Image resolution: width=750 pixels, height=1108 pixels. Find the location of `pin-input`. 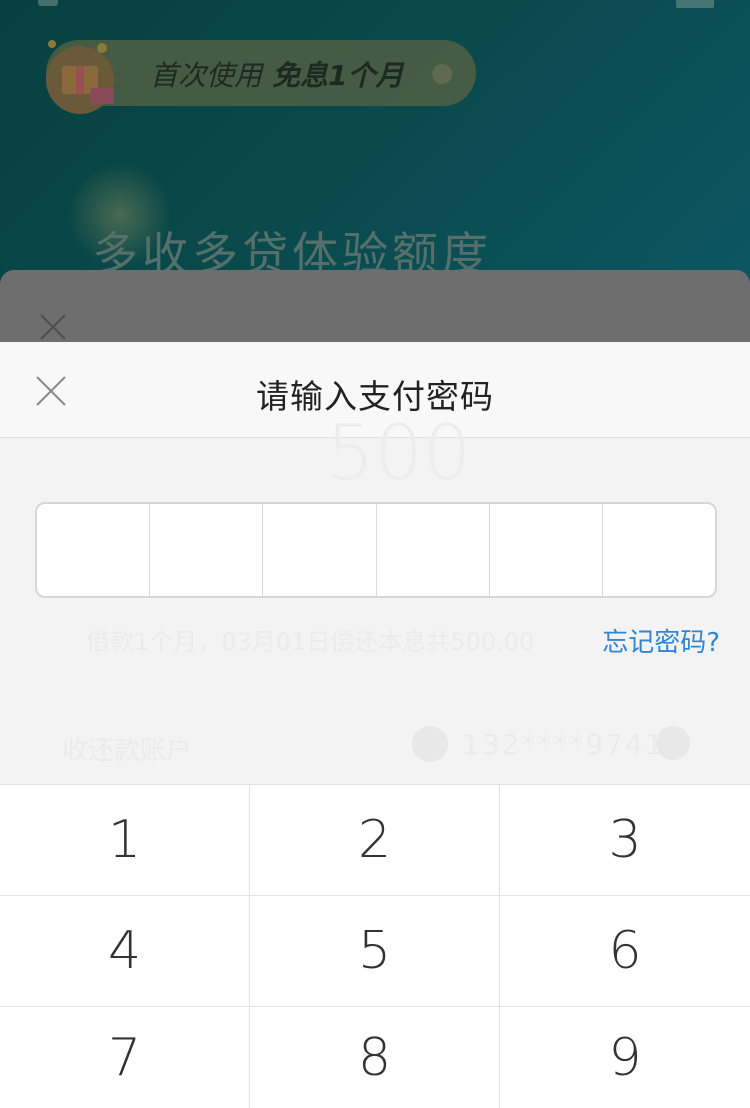

pin-input is located at coordinates (376, 550).